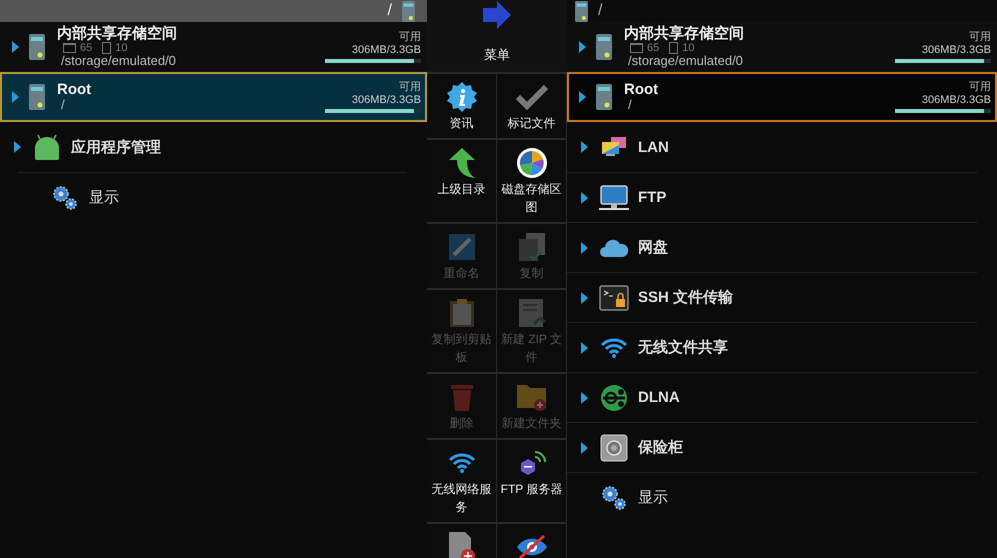 Image resolution: width=997 pixels, height=558 pixels. I want to click on info-icon, so click(462, 97).